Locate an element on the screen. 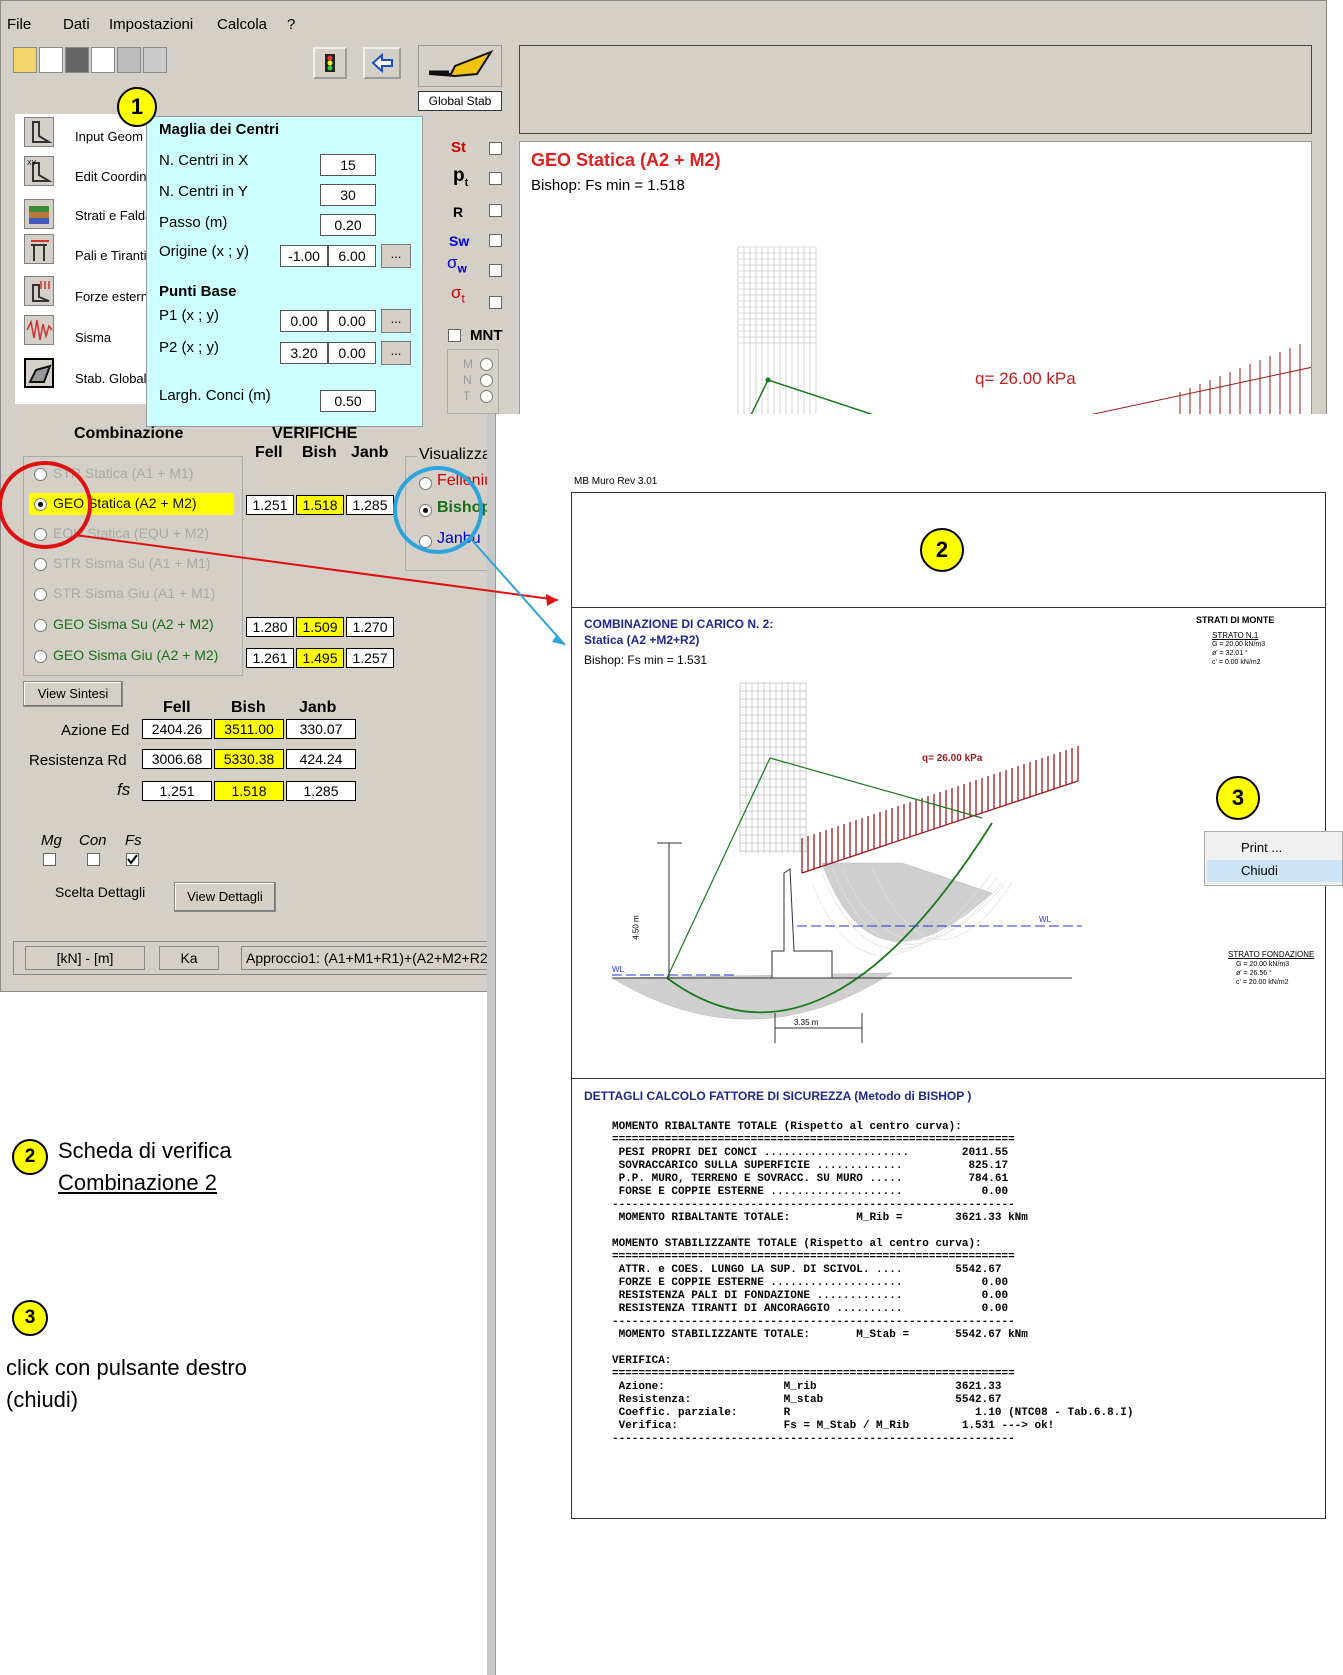 This screenshot has height=1675, width=1343. note2-line1: Scheda di verifica is located at coordinates (145, 1150).